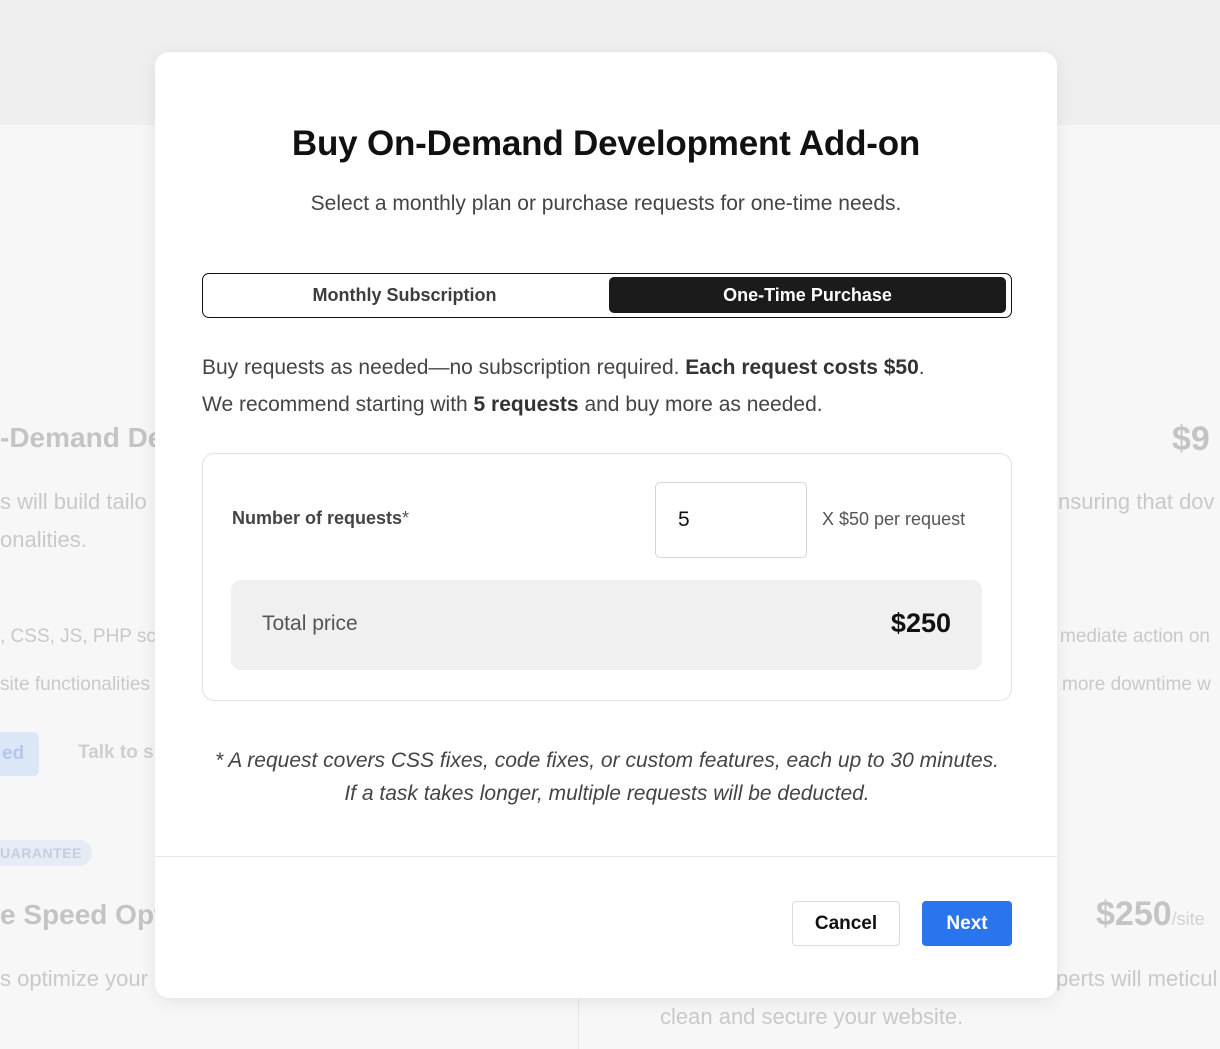  Describe the element at coordinates (73, 501) in the screenshot. I see `bg-product-desc-1: s will build tailo` at that location.